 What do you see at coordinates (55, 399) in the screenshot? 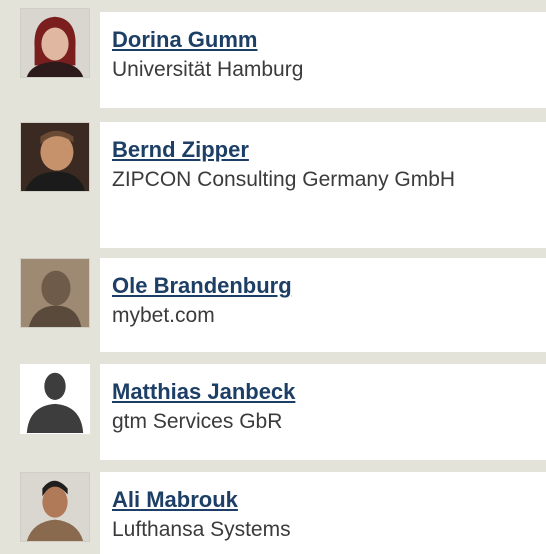
I see `silhouette-placeholder-icon` at bounding box center [55, 399].